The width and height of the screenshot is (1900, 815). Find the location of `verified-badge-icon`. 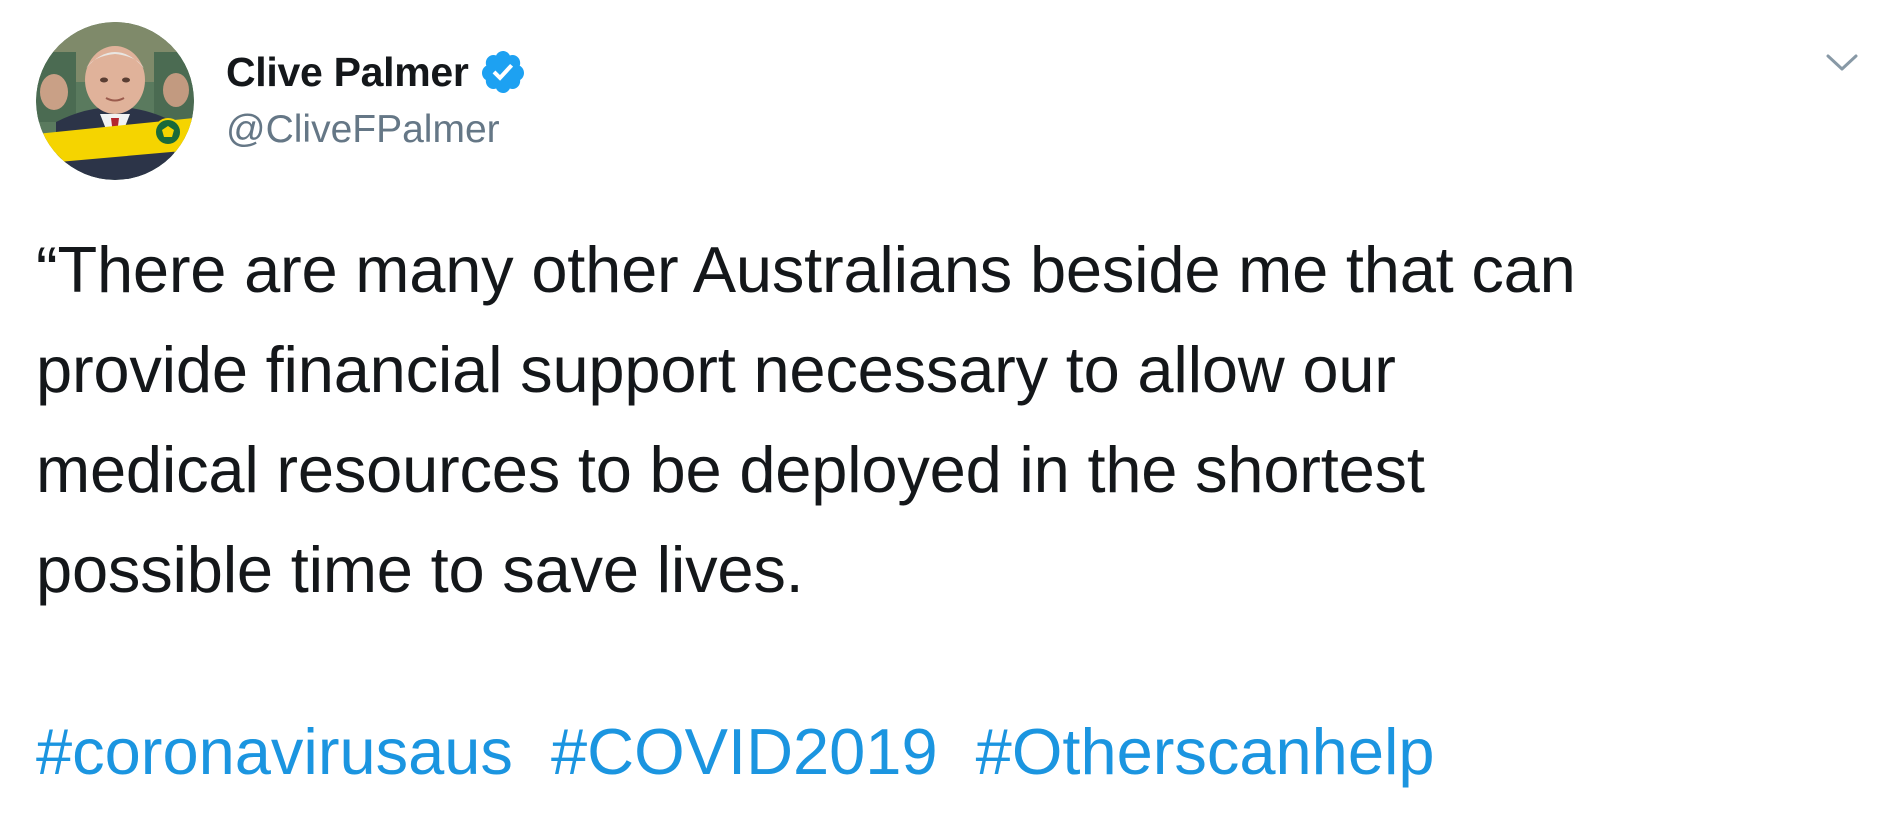

verified-badge-icon is located at coordinates (503, 72).